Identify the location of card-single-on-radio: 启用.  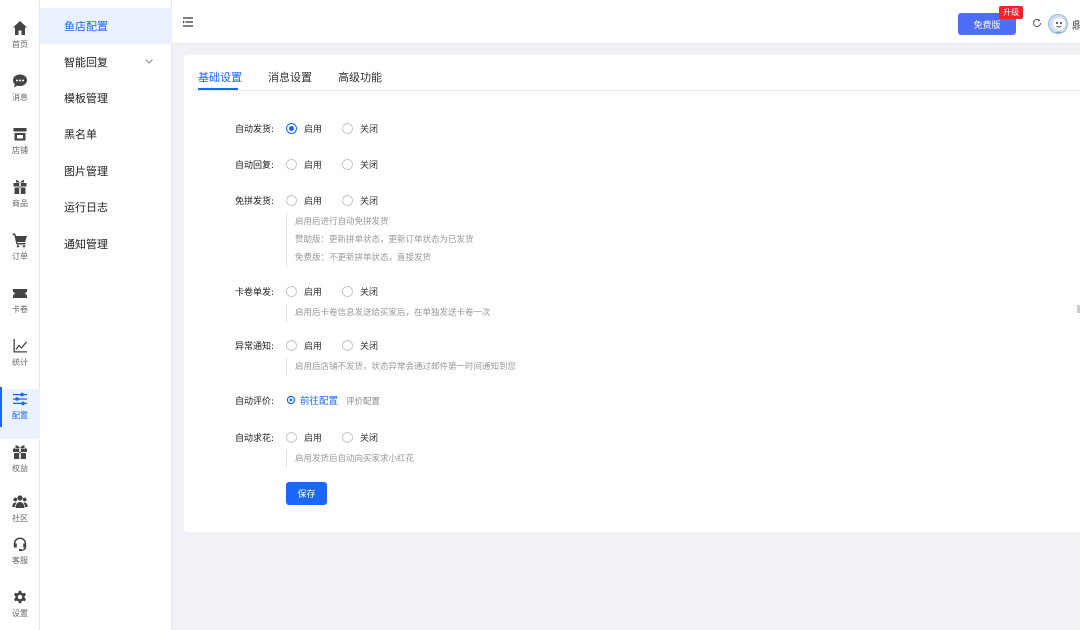
(304, 291).